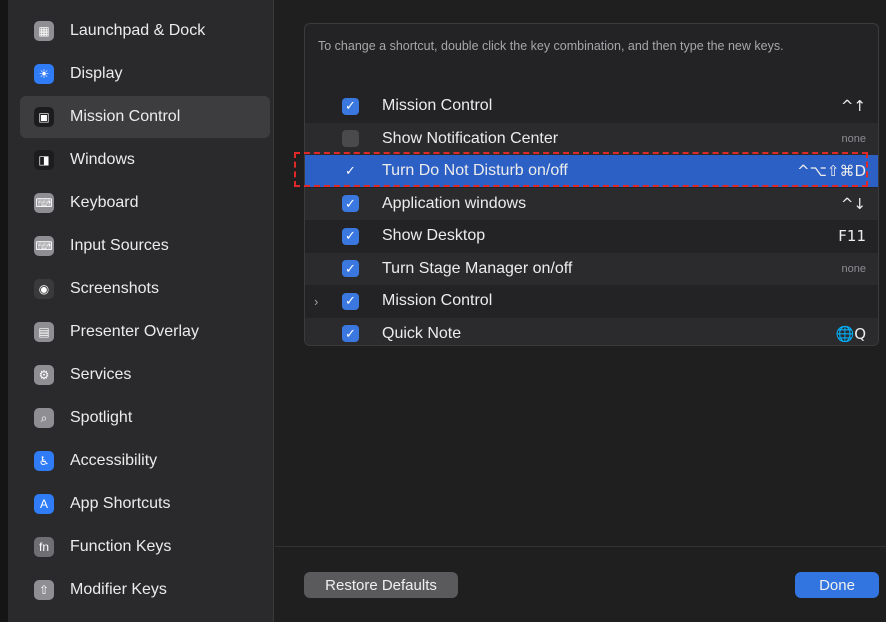 This screenshot has height=622, width=886. I want to click on presenter-overlay-icon: ▤, so click(44, 332).